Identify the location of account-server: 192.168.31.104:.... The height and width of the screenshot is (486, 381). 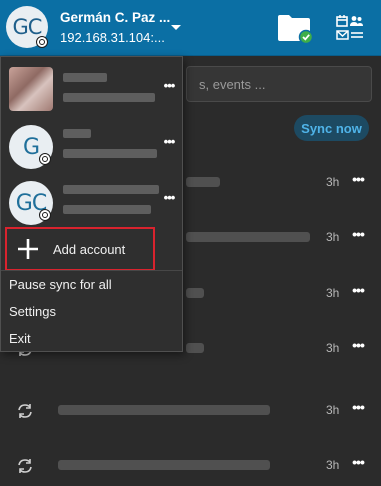
(112, 37).